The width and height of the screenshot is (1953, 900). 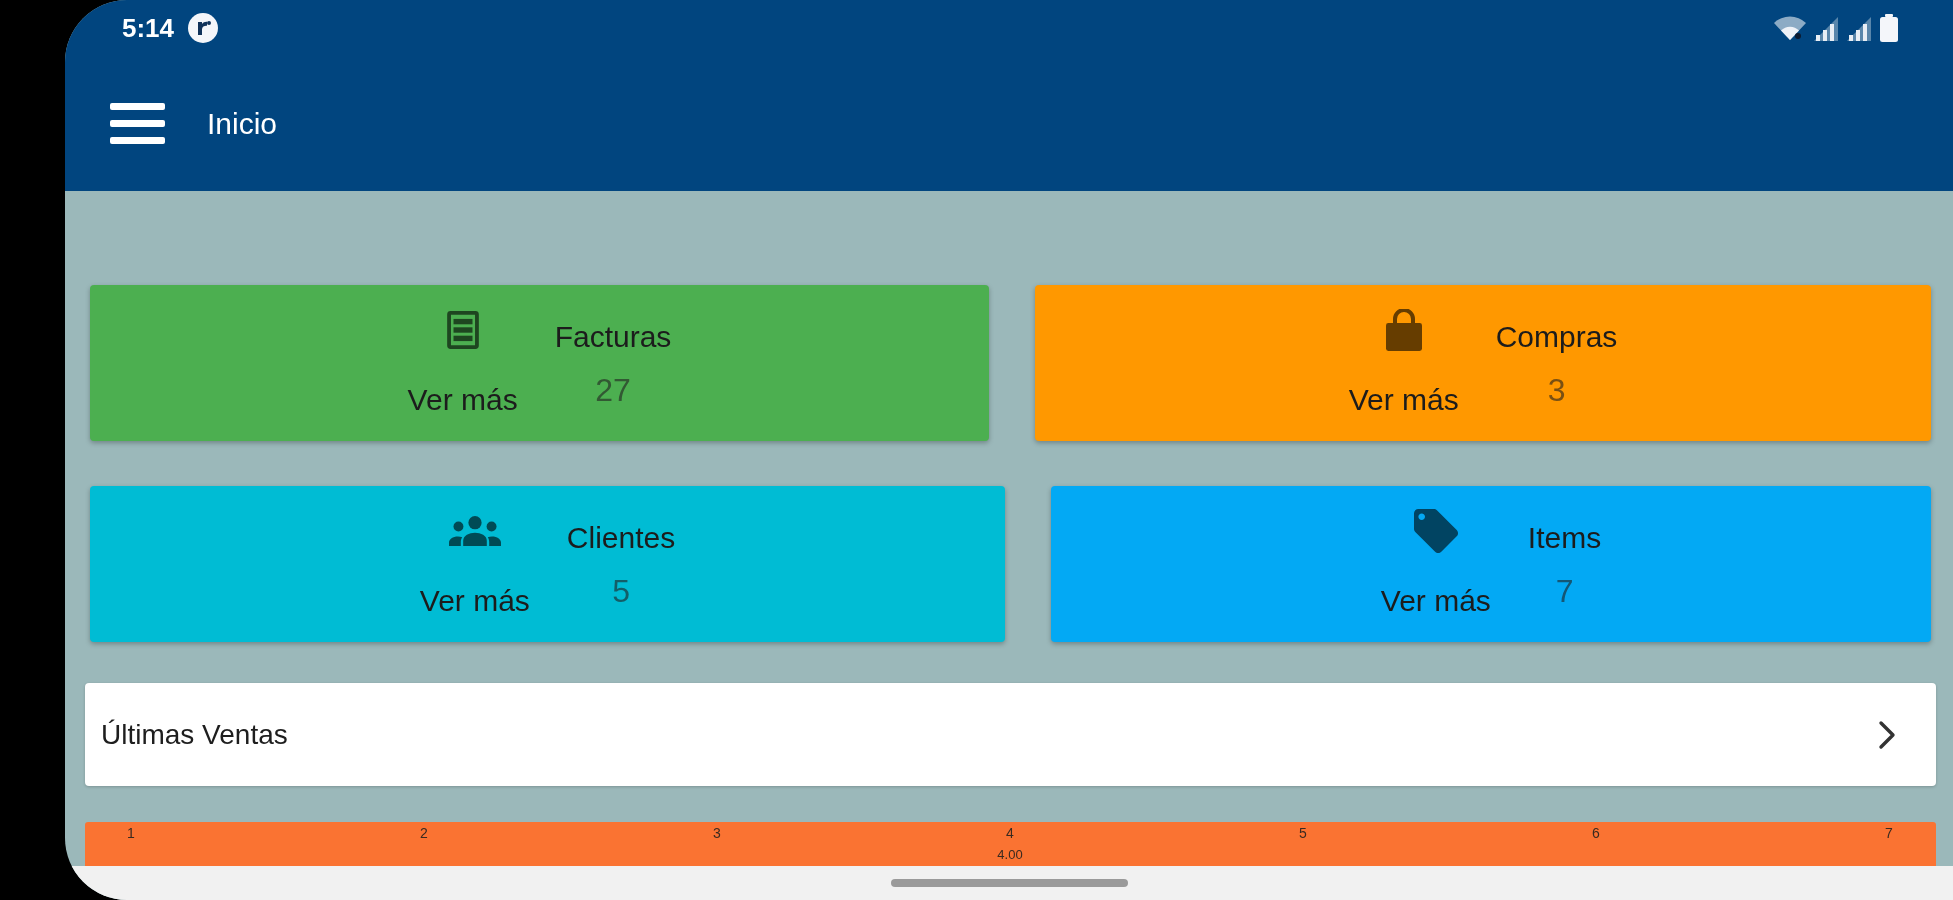 What do you see at coordinates (1790, 28) in the screenshot?
I see `wifi-icon` at bounding box center [1790, 28].